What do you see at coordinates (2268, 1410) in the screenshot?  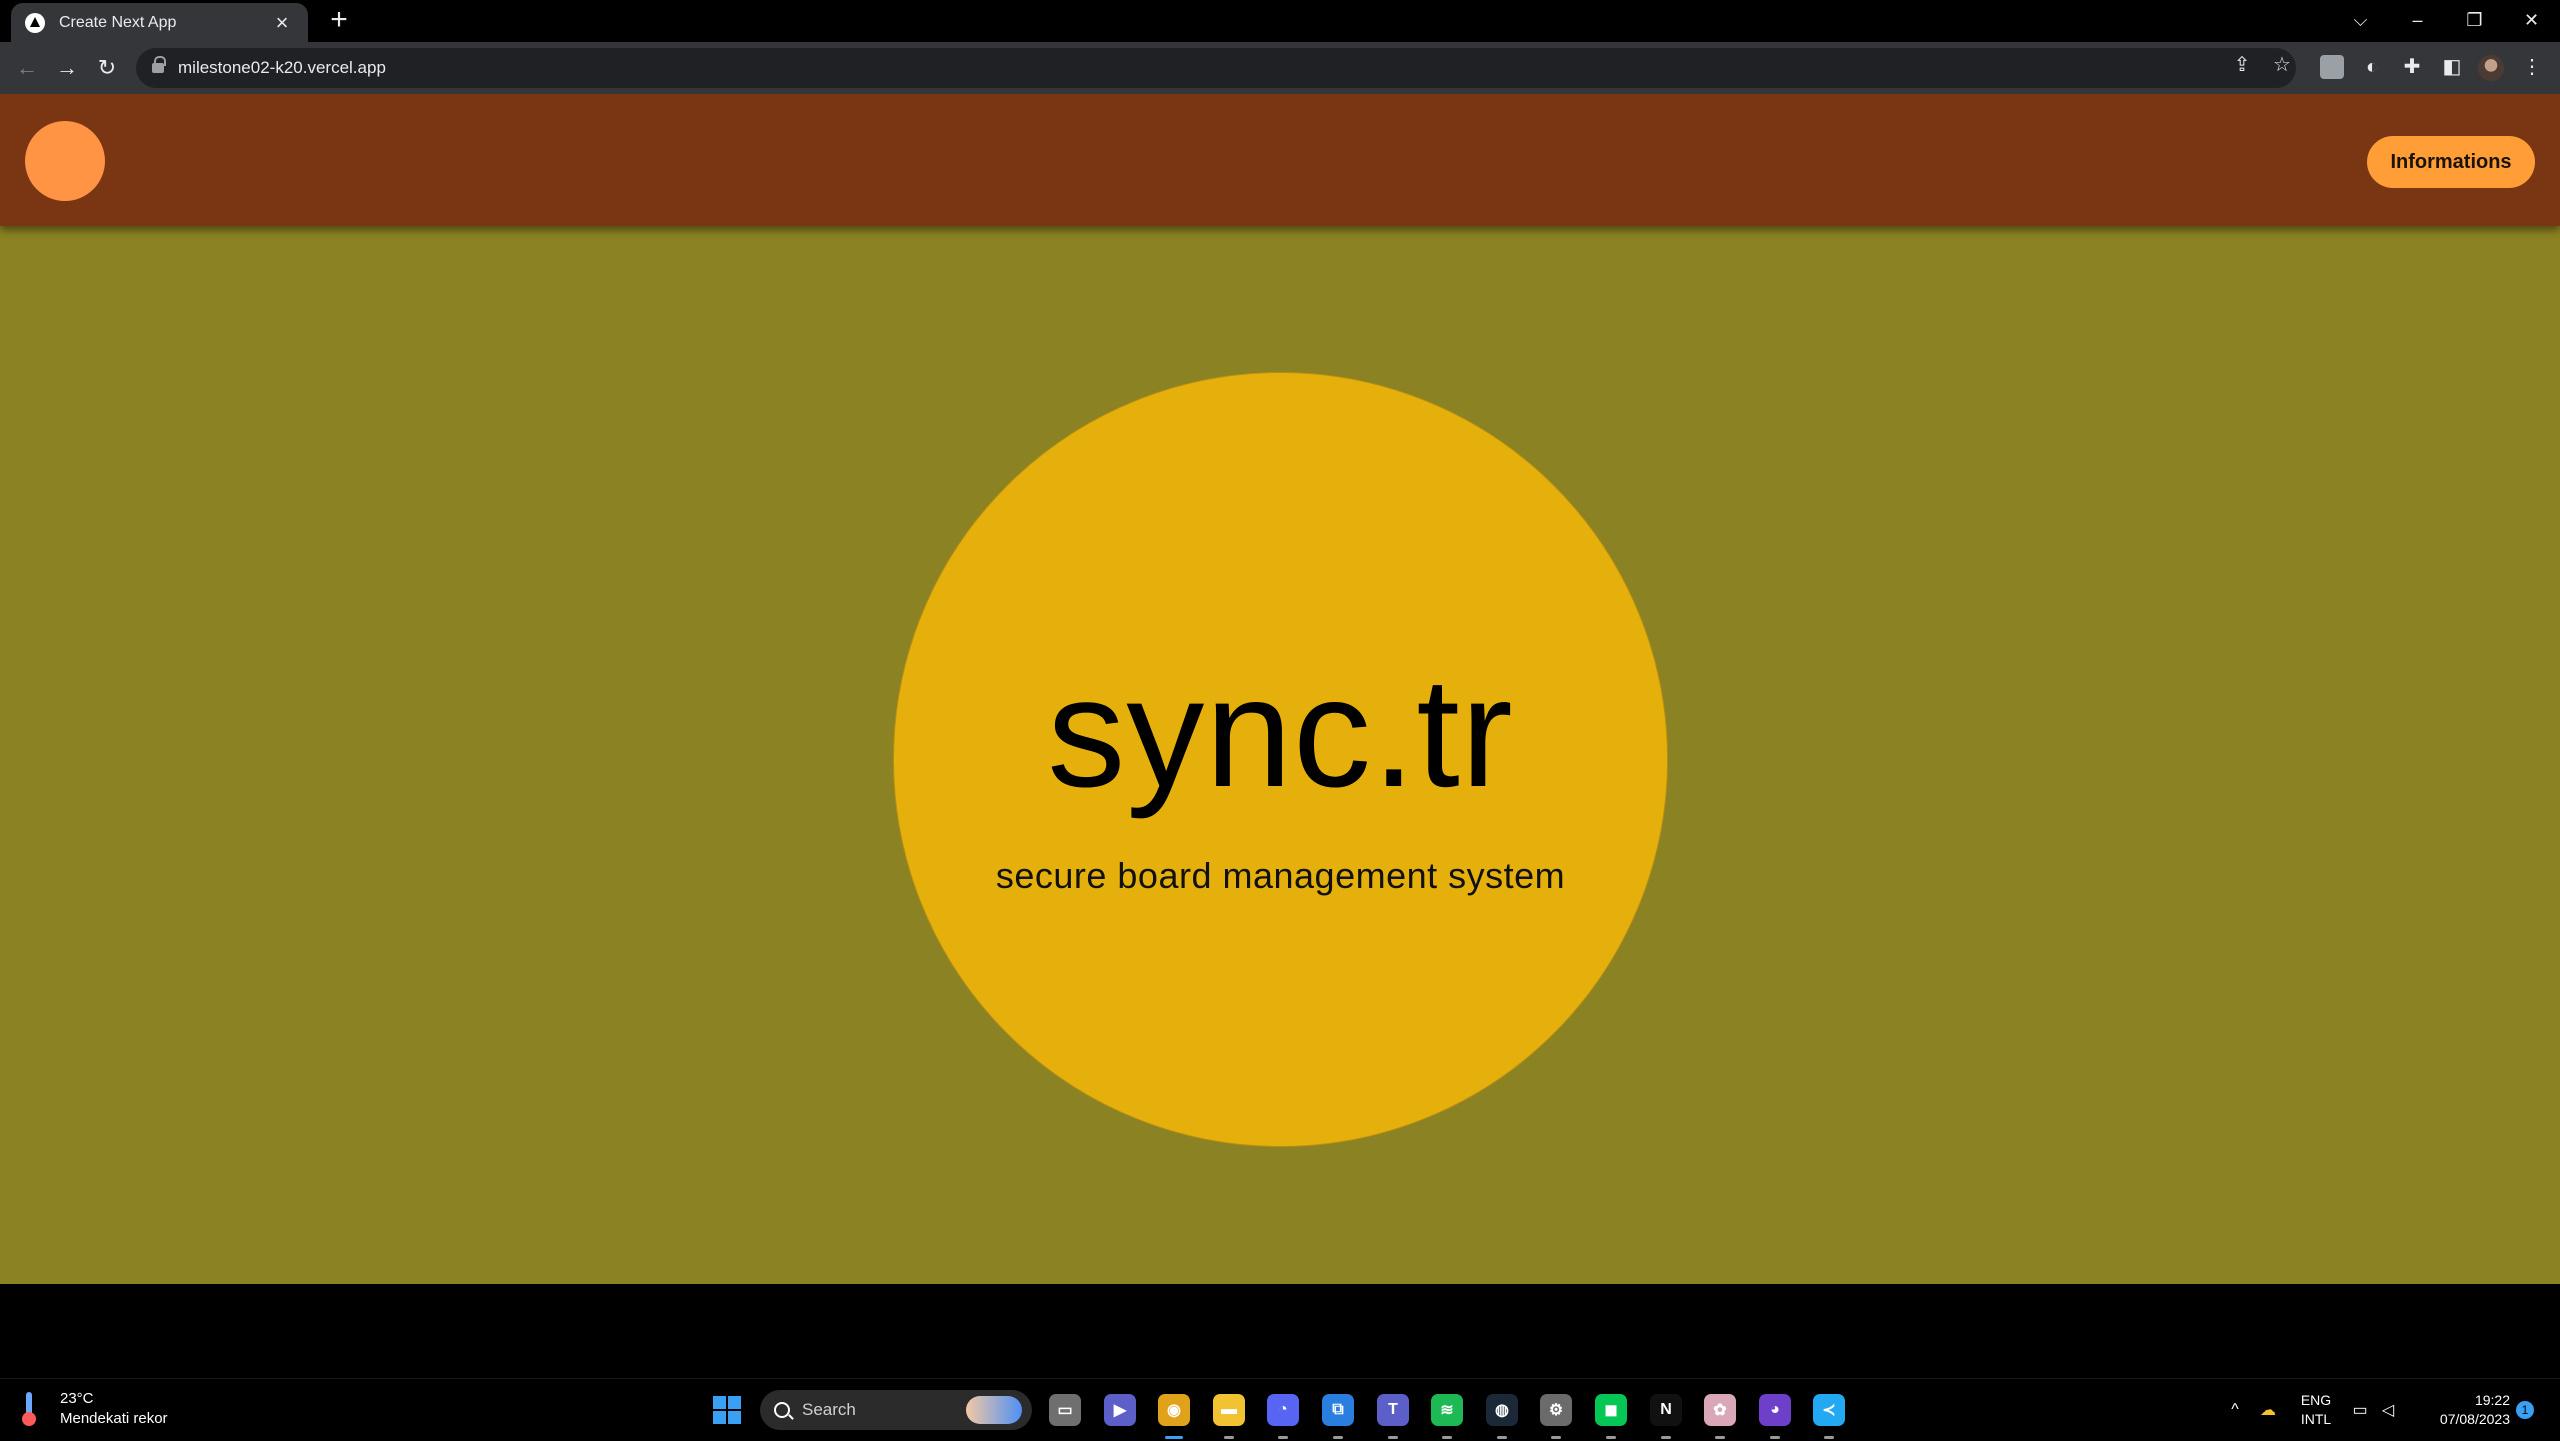 I see `onedrive-icon: ☁` at bounding box center [2268, 1410].